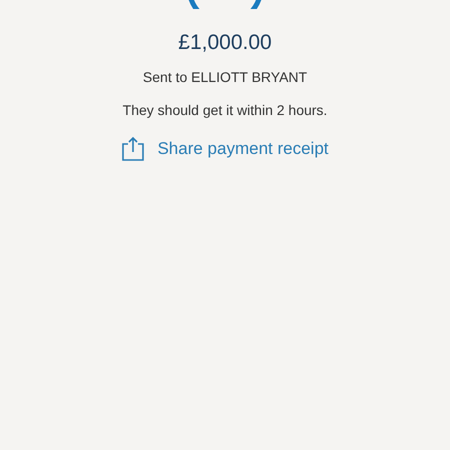  I want to click on recipient-text: Sent to ELLIOTT BRYANT, so click(225, 77).